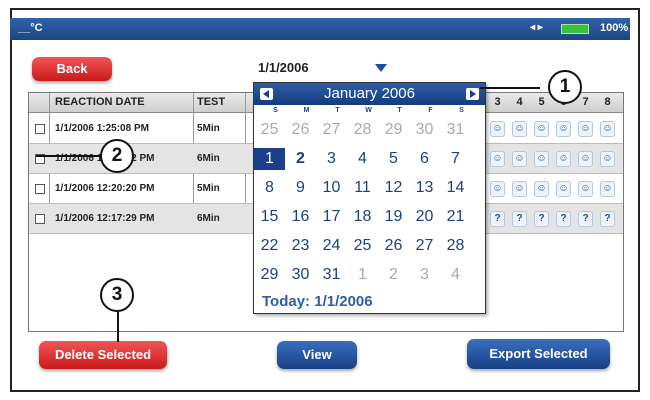  Describe the element at coordinates (381, 68) in the screenshot. I see `dropdown-arrow-icon` at that location.